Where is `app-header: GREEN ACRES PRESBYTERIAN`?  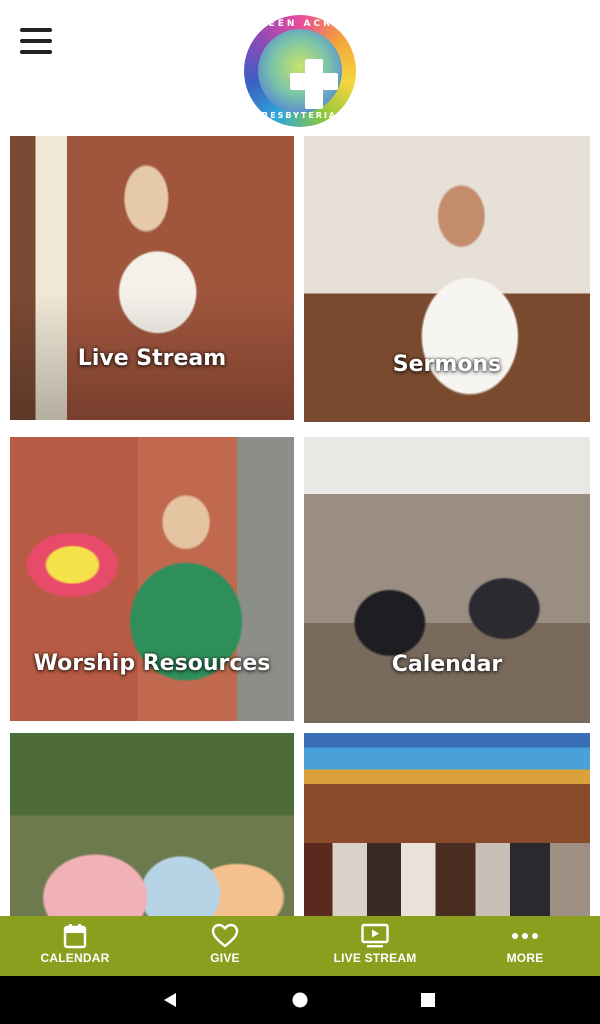 app-header: GREEN ACRES PRESBYTERIAN is located at coordinates (300, 65).